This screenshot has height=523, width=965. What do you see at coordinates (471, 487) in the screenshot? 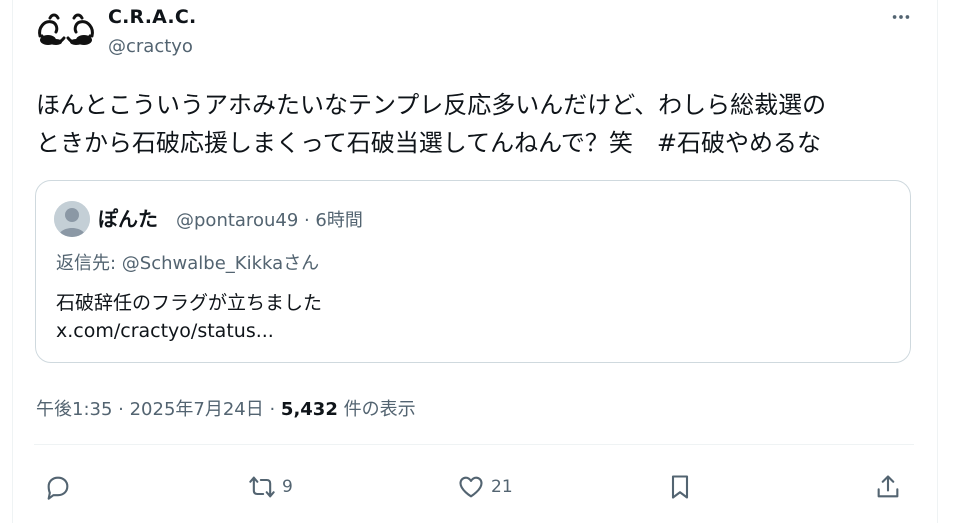
I see `heart-icon` at bounding box center [471, 487].